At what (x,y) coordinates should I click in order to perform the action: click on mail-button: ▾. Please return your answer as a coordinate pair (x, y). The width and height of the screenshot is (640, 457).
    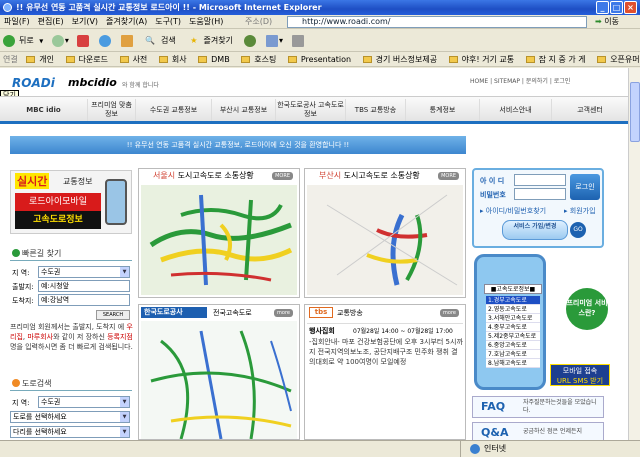
    Looking at the image, I should click on (274, 41).